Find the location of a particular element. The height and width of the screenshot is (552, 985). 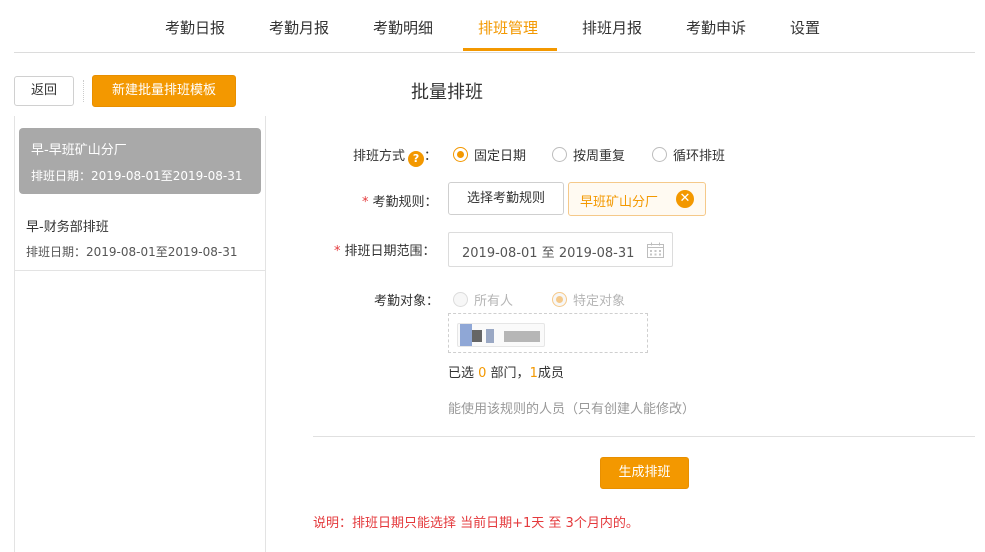

template-item: 早-财务部排班 排班日期：2019-08-01至2019-08-31 is located at coordinates (140, 240).